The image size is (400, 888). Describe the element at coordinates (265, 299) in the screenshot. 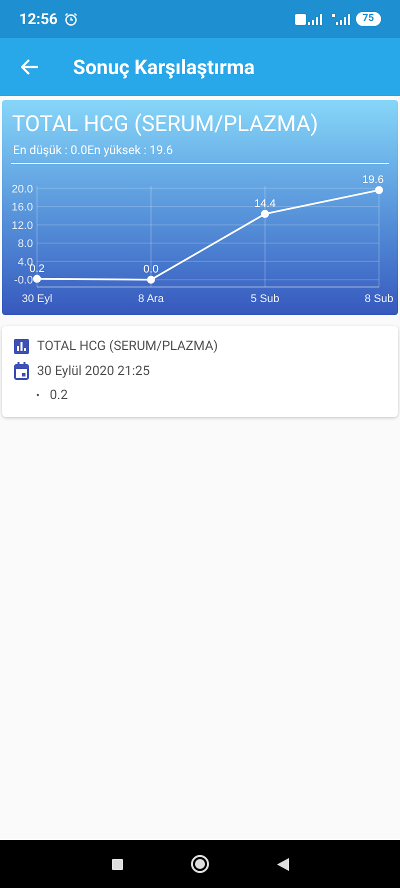

I see `x-tick-label: 5 Sub` at that location.